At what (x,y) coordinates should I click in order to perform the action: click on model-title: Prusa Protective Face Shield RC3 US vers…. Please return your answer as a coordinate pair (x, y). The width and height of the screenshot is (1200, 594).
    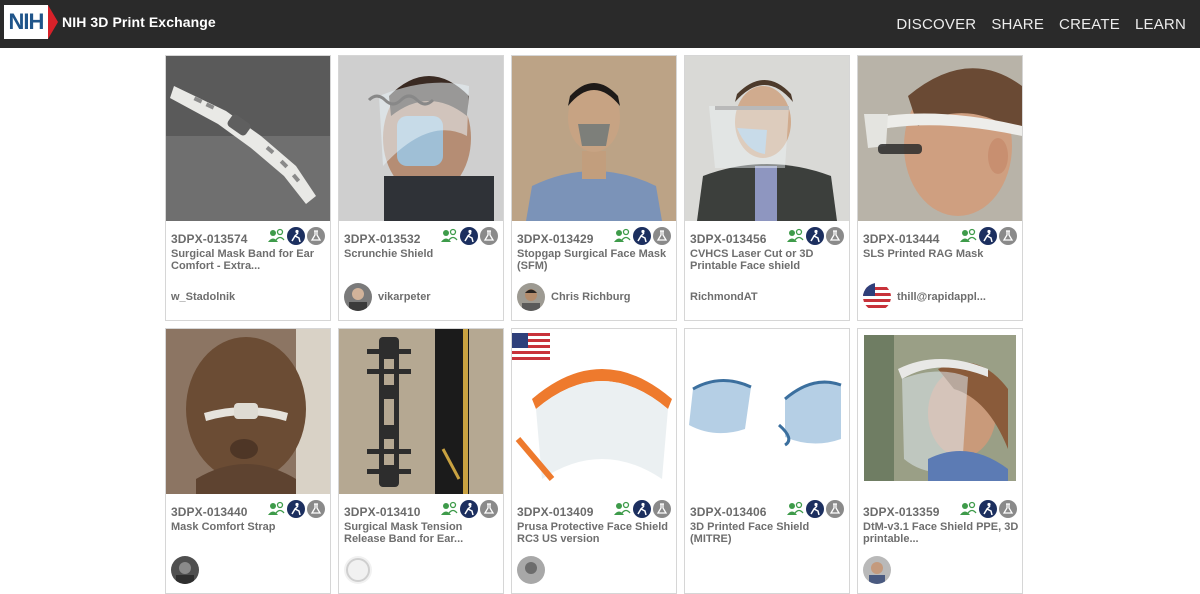
    Looking at the image, I should click on (595, 533).